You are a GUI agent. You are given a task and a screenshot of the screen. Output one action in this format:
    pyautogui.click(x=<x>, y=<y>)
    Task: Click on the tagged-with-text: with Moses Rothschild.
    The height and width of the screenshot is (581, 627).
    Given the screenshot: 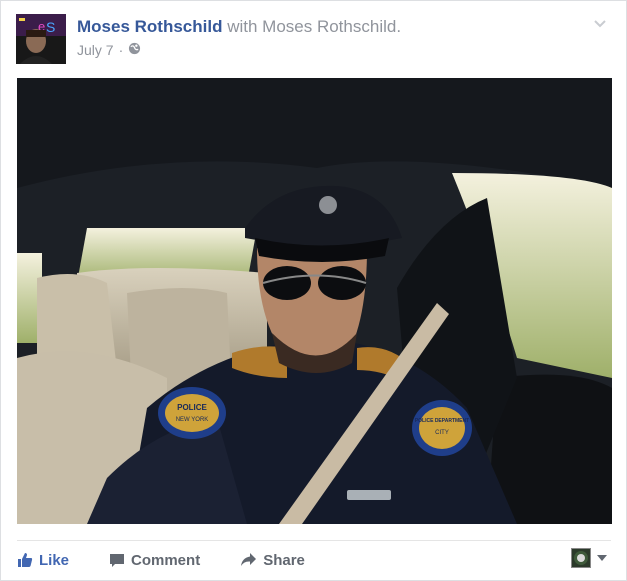 What is the action you would take?
    pyautogui.click(x=314, y=26)
    